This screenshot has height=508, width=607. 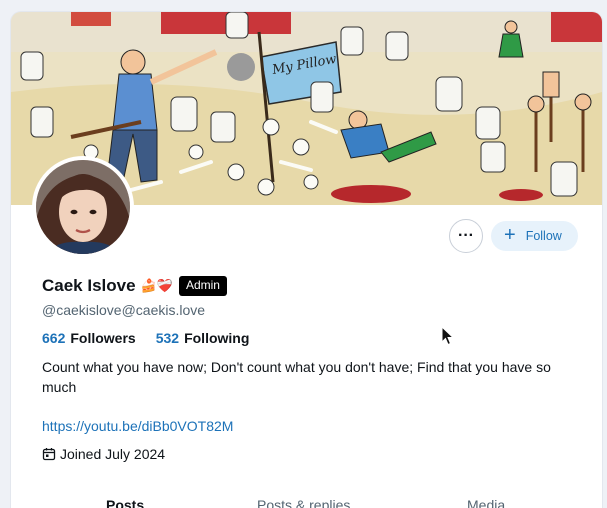 What do you see at coordinates (137, 426) in the screenshot?
I see `profile-link: https://youtu.be/diBb0VOT82M` at bounding box center [137, 426].